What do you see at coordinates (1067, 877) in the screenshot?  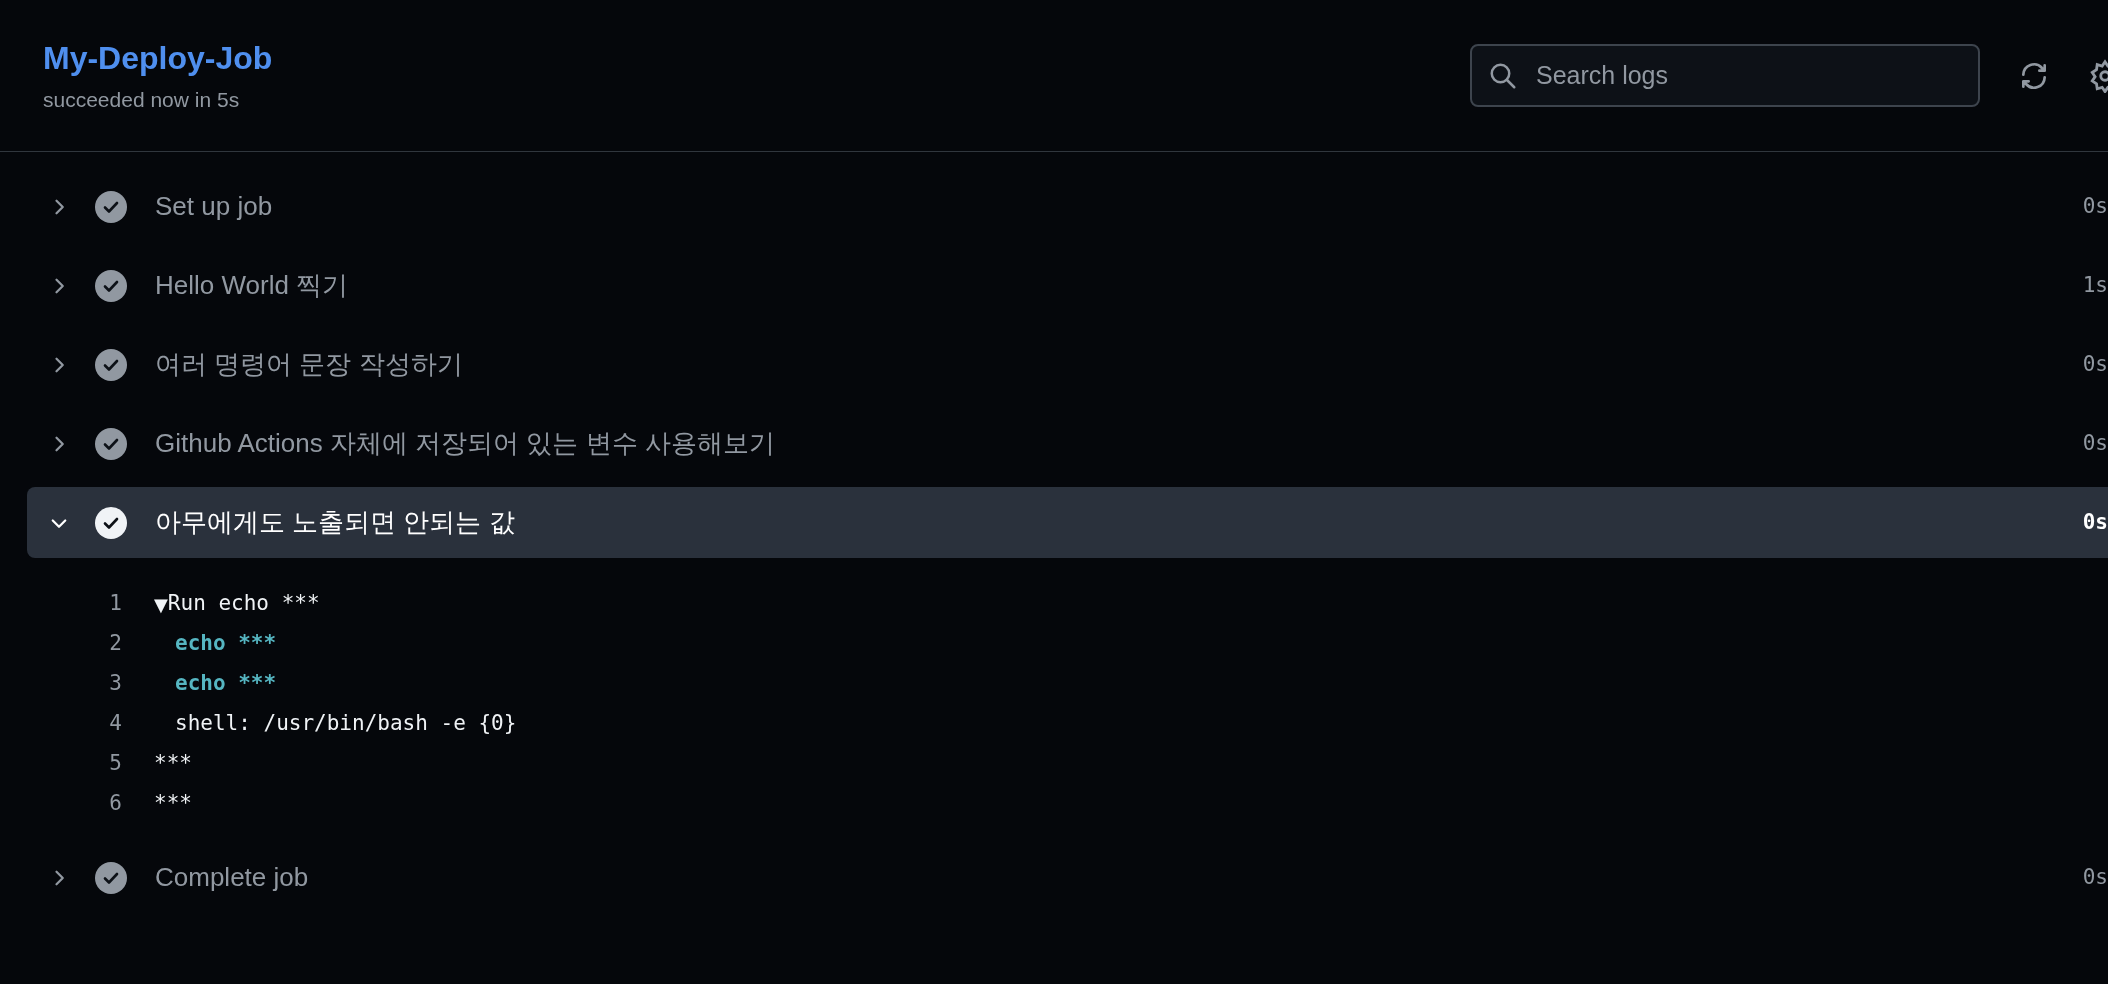 I see `step-row: Complete job 0s` at bounding box center [1067, 877].